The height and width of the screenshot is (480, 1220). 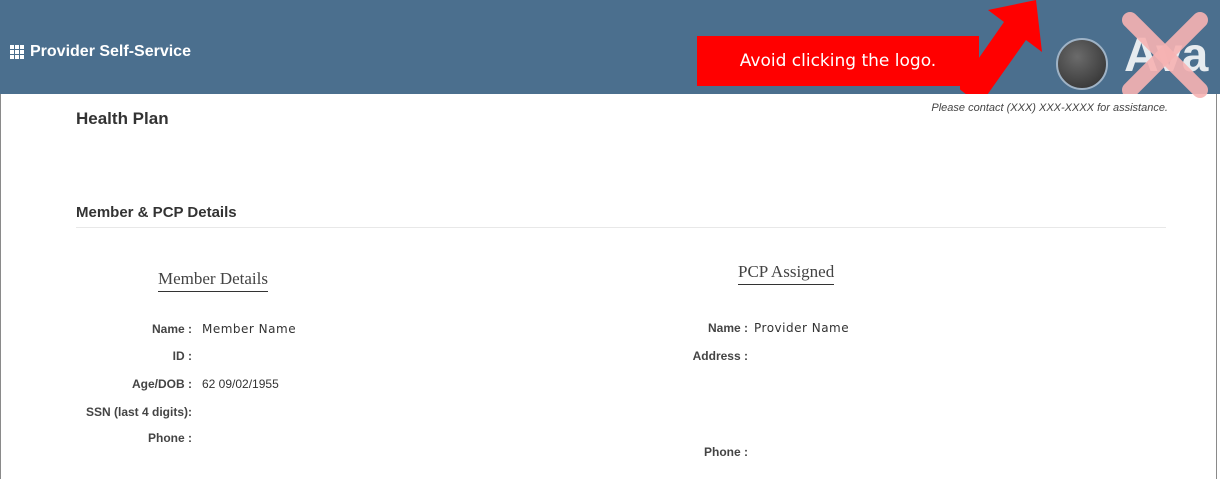 I want to click on member-age-dob-label: Age/DOB :, so click(x=162, y=384).